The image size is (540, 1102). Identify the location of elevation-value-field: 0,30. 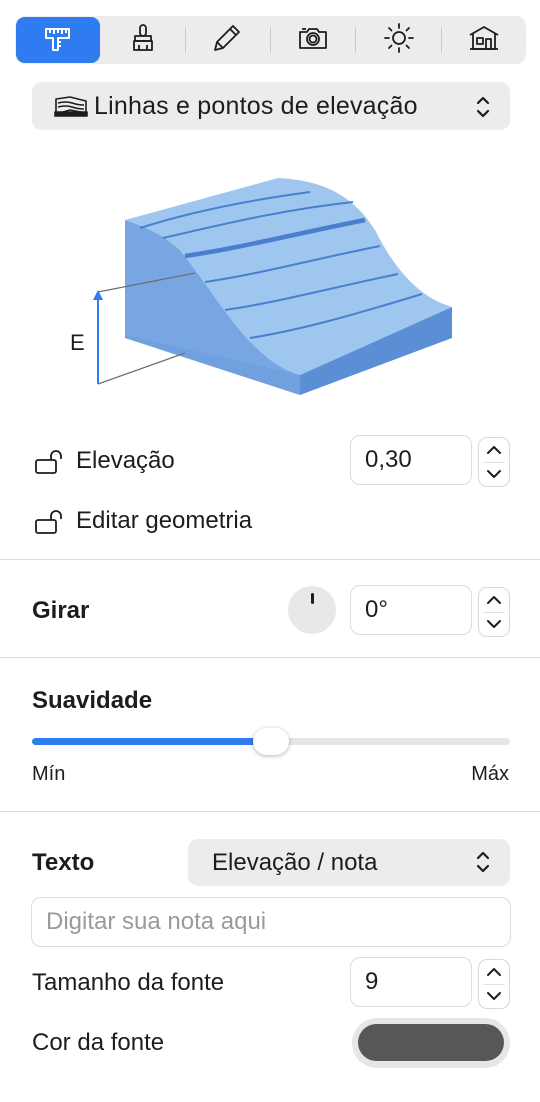
(411, 460).